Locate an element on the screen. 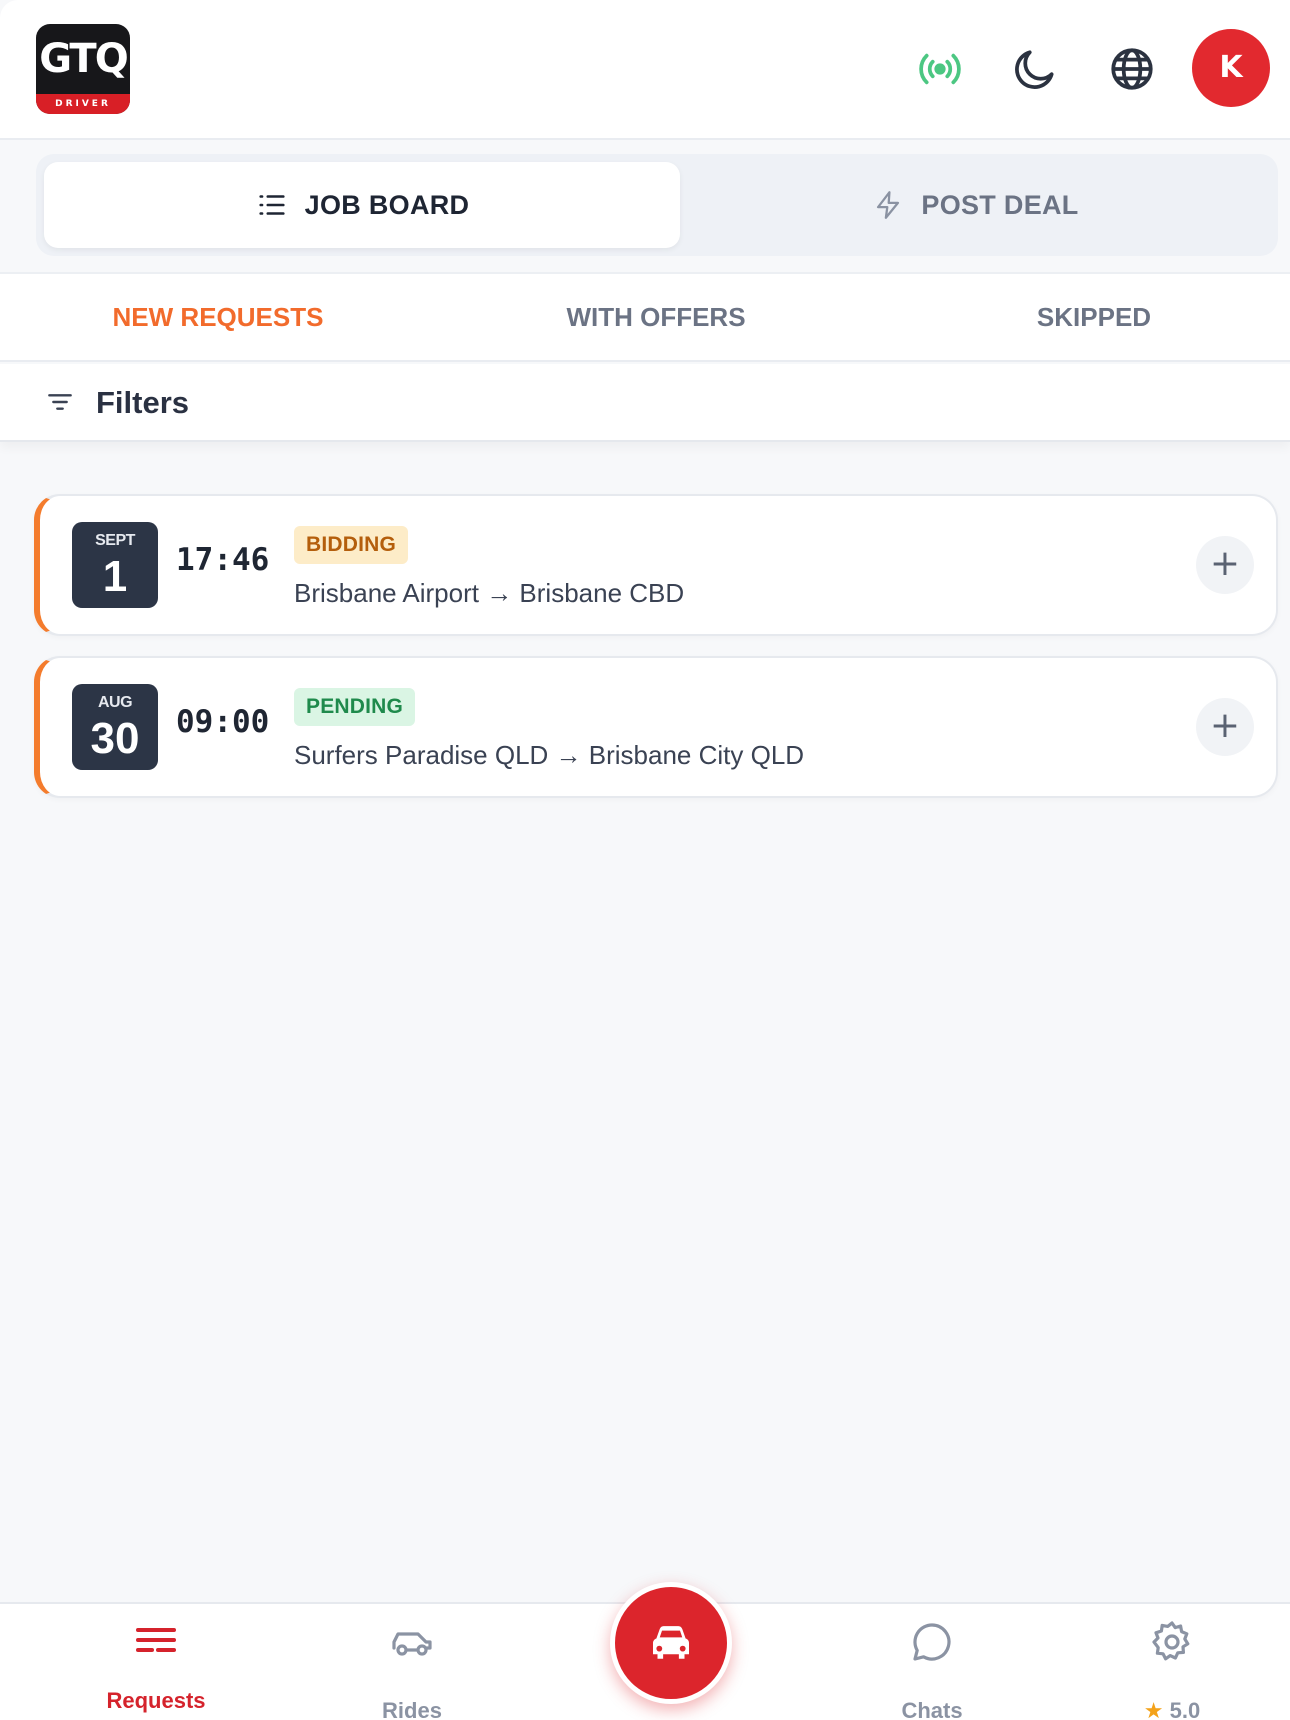 The width and height of the screenshot is (1290, 1720). app-logo: GTQ DRIVER is located at coordinates (83, 69).